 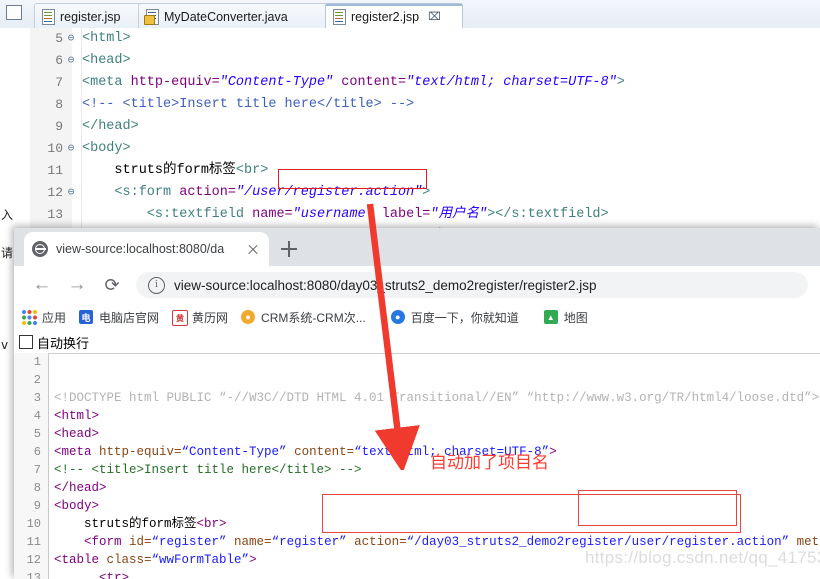 I want to click on eclipse-tab-register-jsp: register.jsp, so click(x=94, y=16).